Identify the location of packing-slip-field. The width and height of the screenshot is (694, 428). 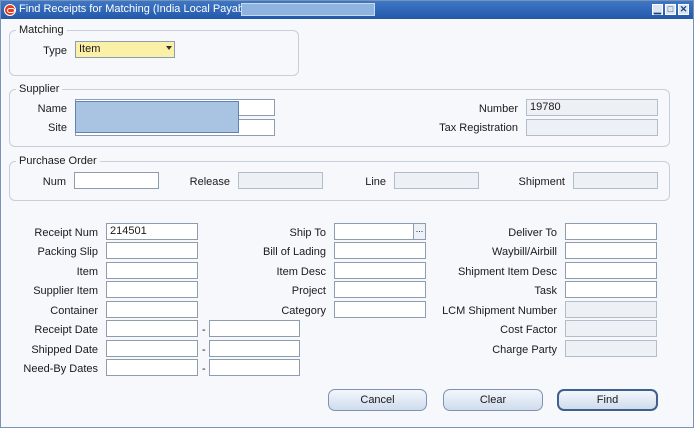
(152, 250).